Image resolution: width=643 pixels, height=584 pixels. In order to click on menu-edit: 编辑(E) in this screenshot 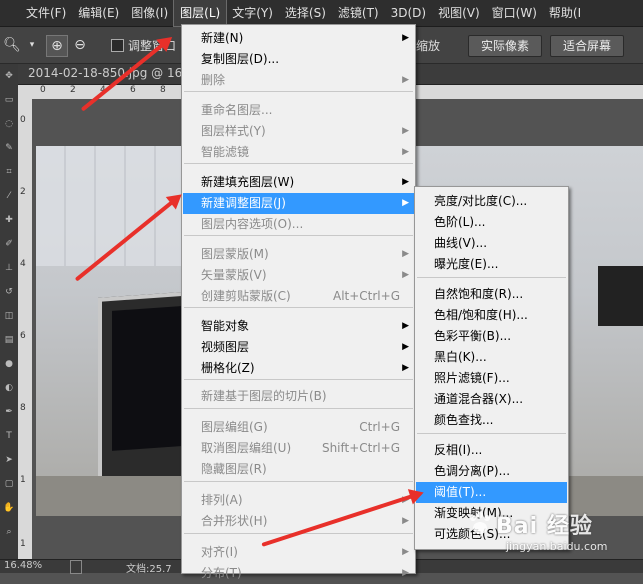, I will do `click(98, 13)`.